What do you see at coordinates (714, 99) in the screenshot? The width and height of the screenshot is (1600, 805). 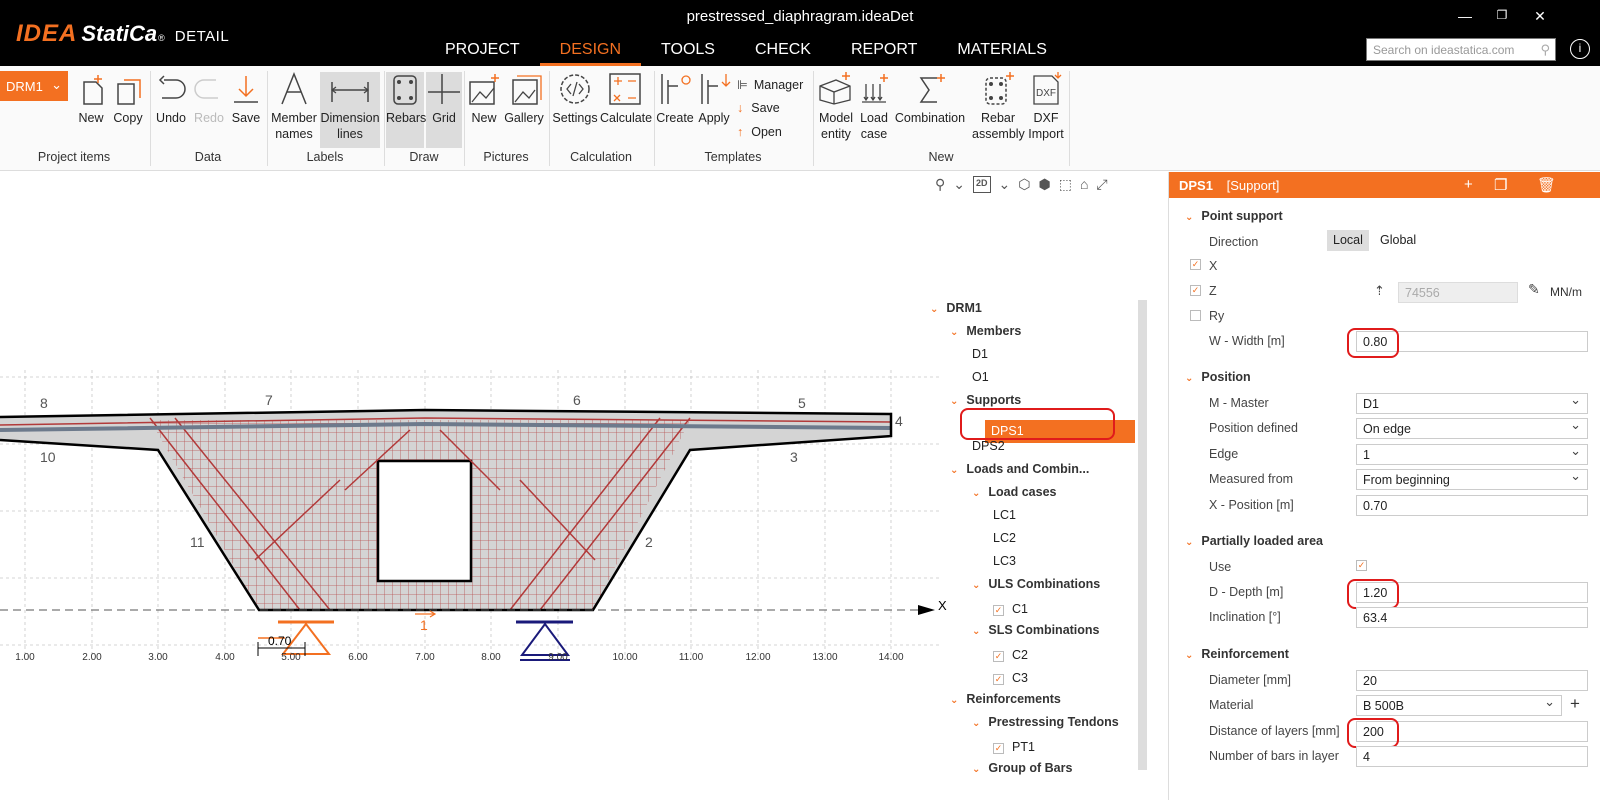 I see `apply-template-button: Apply` at bounding box center [714, 99].